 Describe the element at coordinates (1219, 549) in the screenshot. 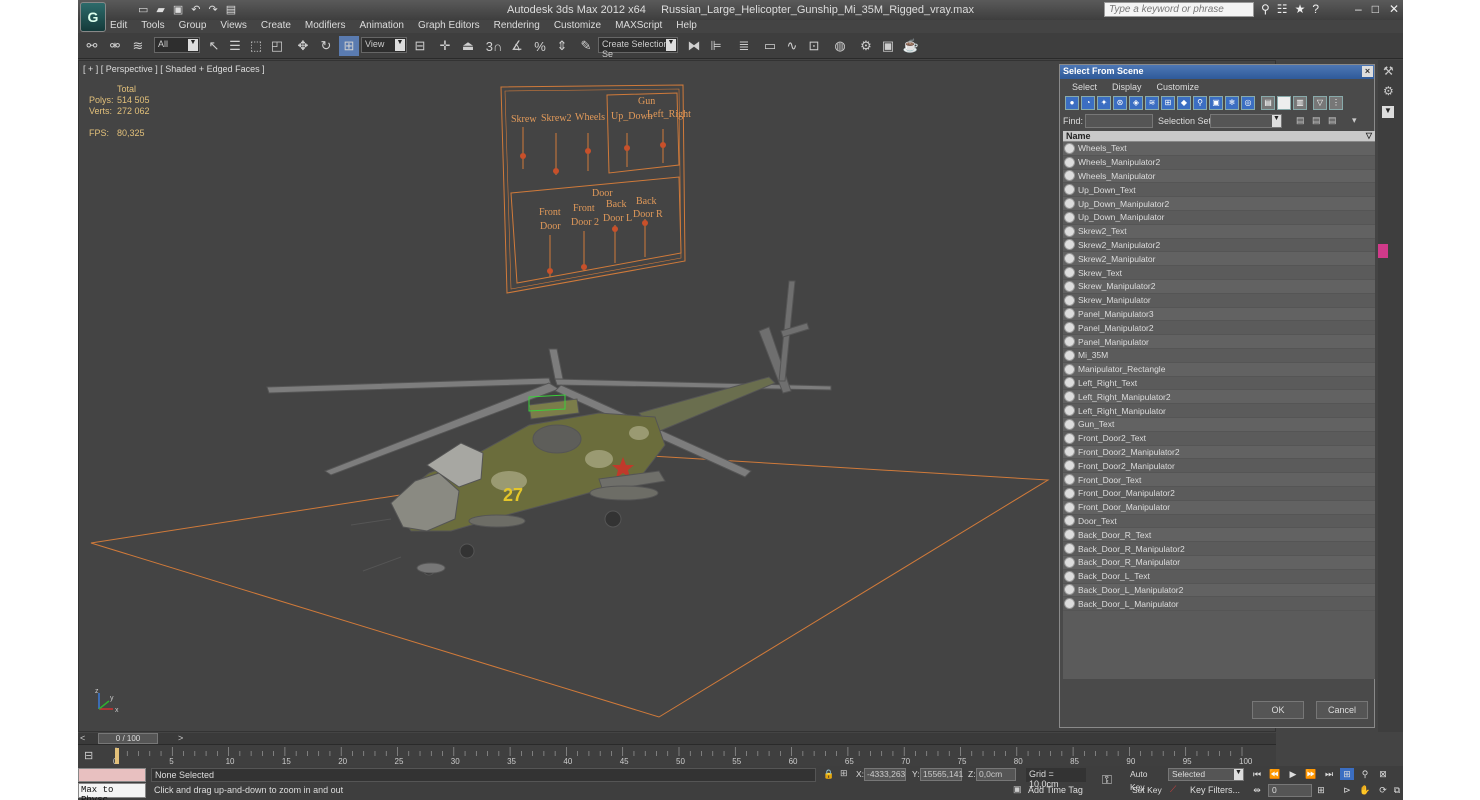

I see `list-item: Back_Door_R_Manipulator2` at that location.